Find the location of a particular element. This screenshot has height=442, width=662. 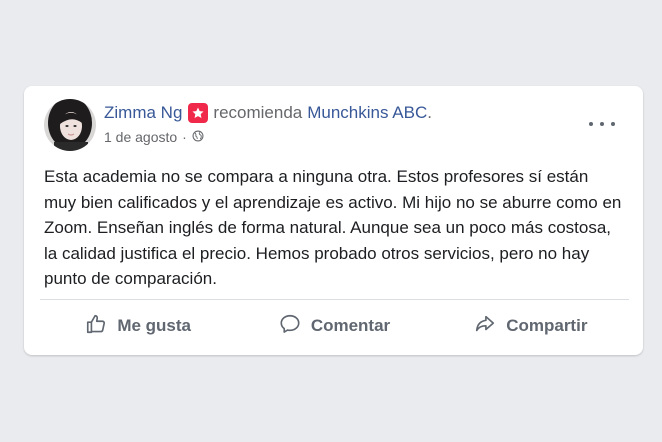

like-button: Me gusta is located at coordinates (138, 326).